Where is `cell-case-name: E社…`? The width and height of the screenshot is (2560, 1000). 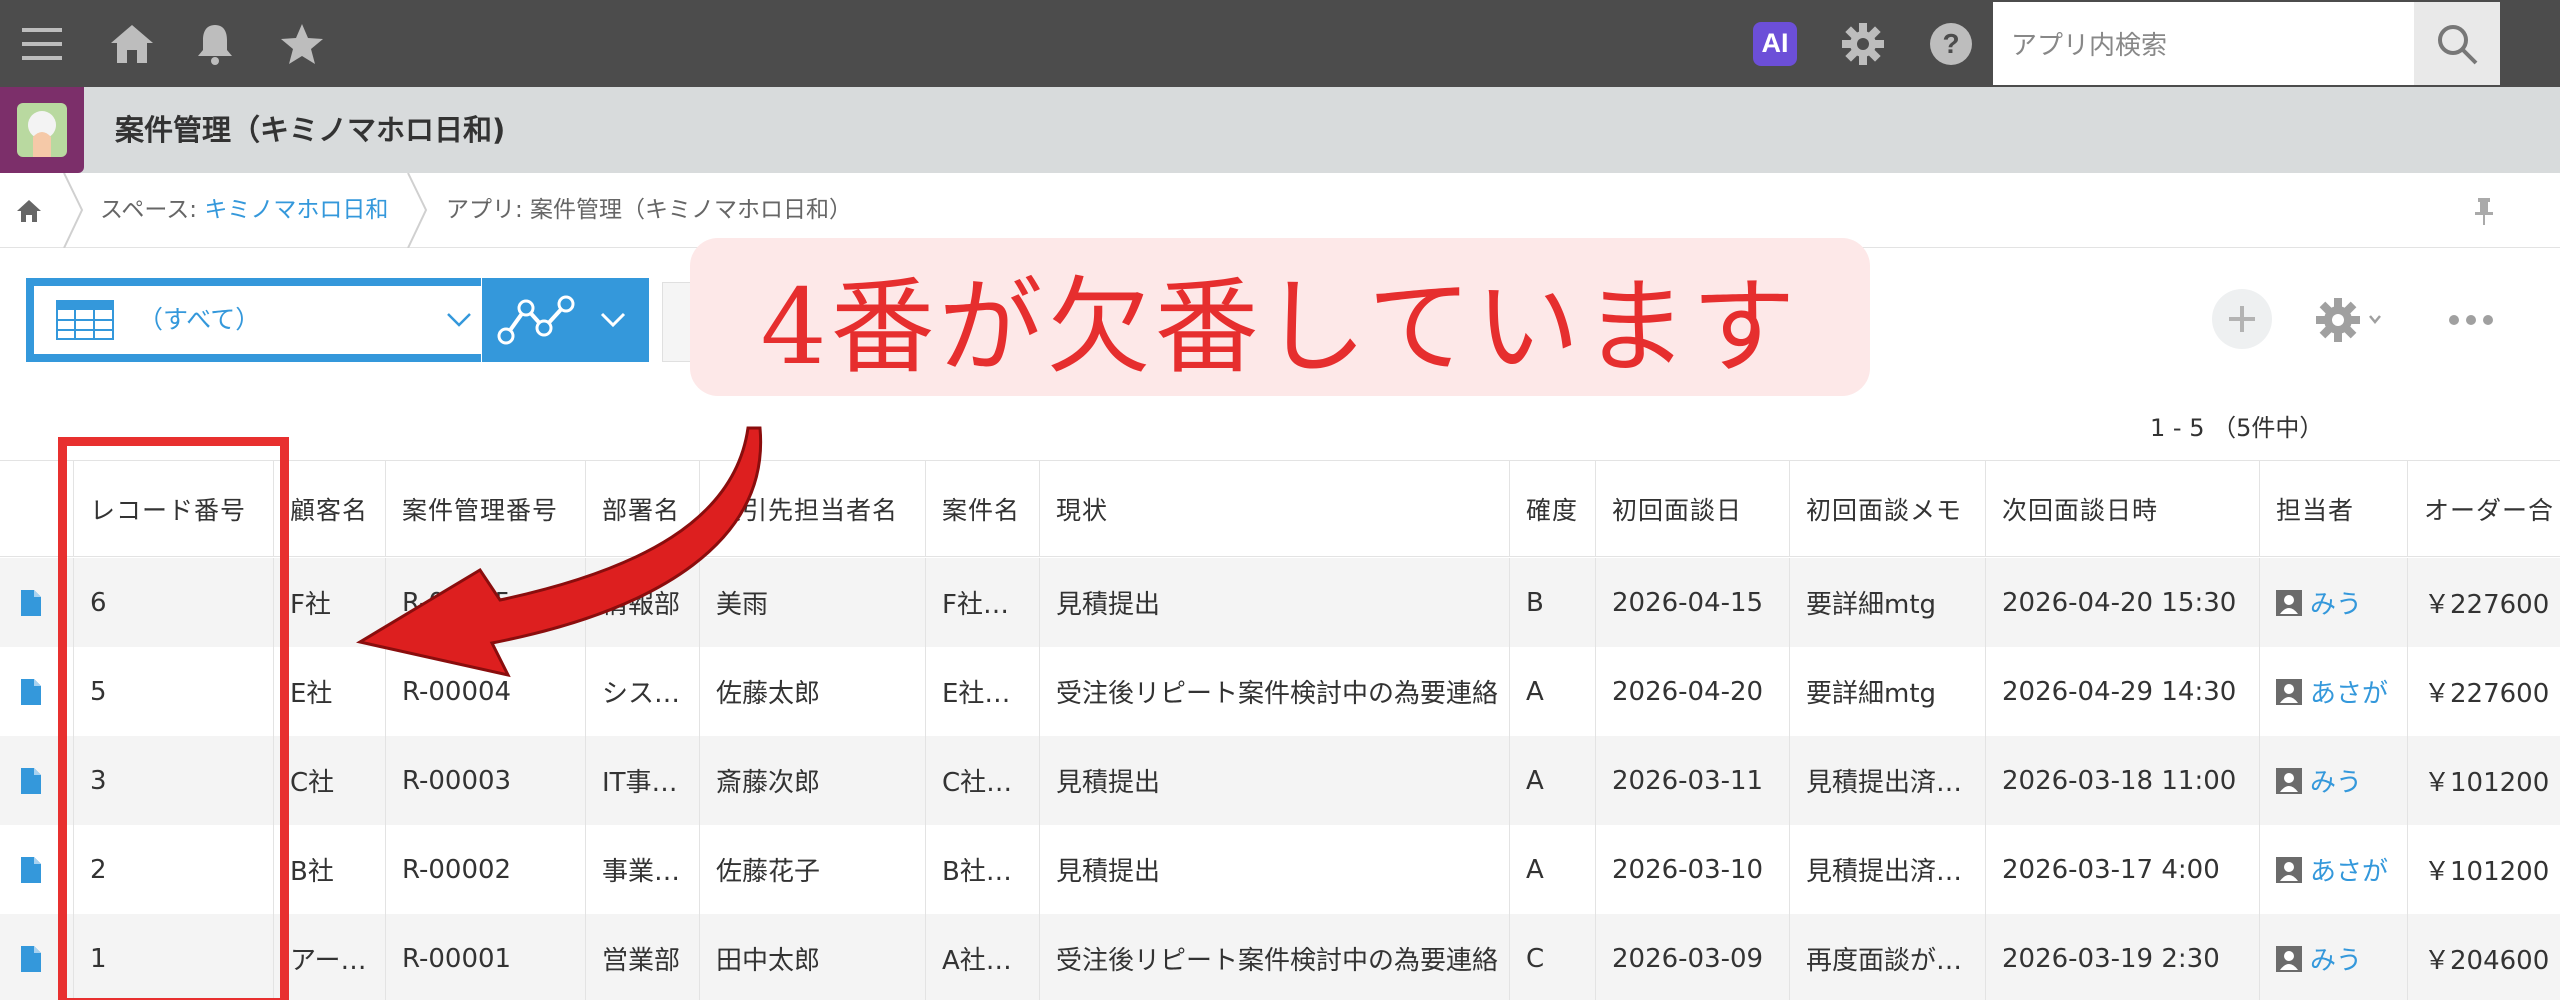
cell-case-name: E社… is located at coordinates (983, 691).